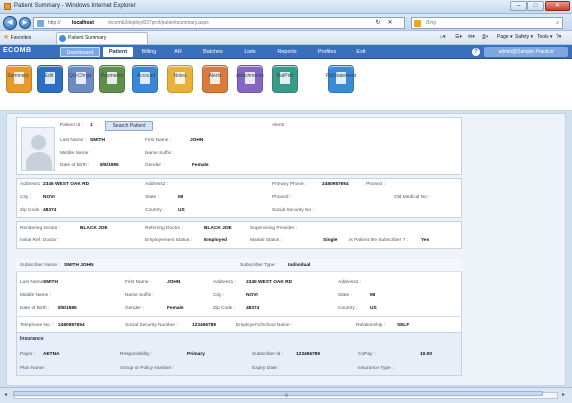 The height and width of the screenshot is (403, 572). What do you see at coordinates (181, 210) in the screenshot?
I see `country-value: US` at bounding box center [181, 210].